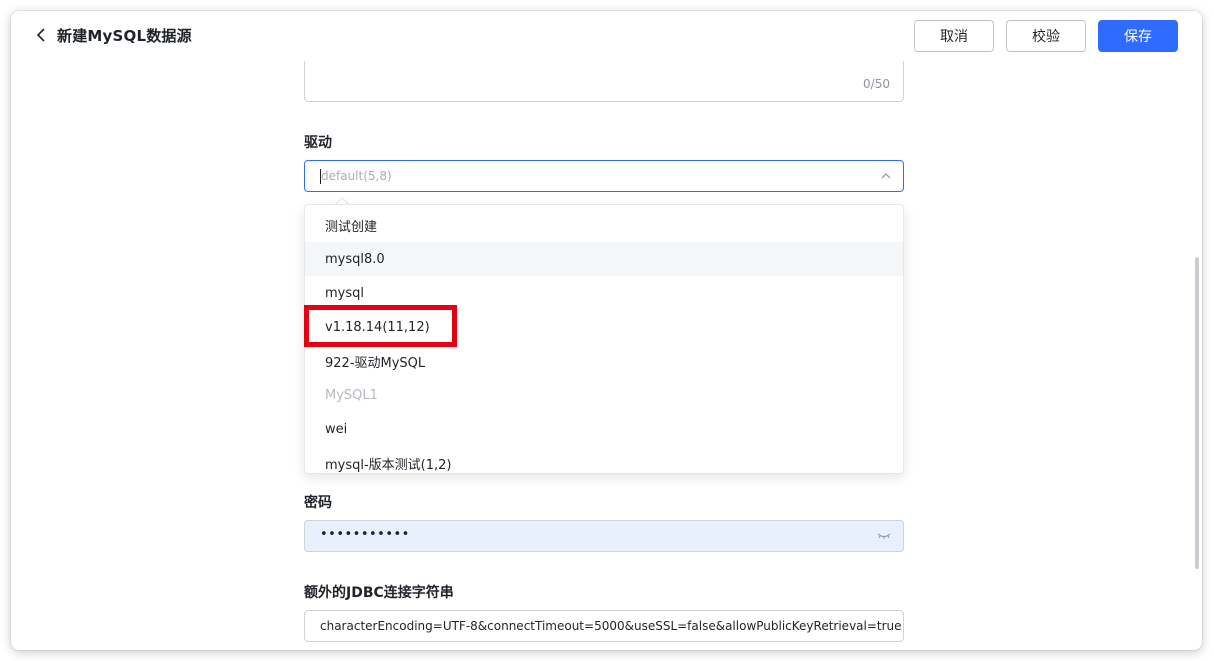 This screenshot has width=1214, height=661. What do you see at coordinates (604, 459) in the screenshot?
I see `driver-option: mysql-版本测试(1,2)` at bounding box center [604, 459].